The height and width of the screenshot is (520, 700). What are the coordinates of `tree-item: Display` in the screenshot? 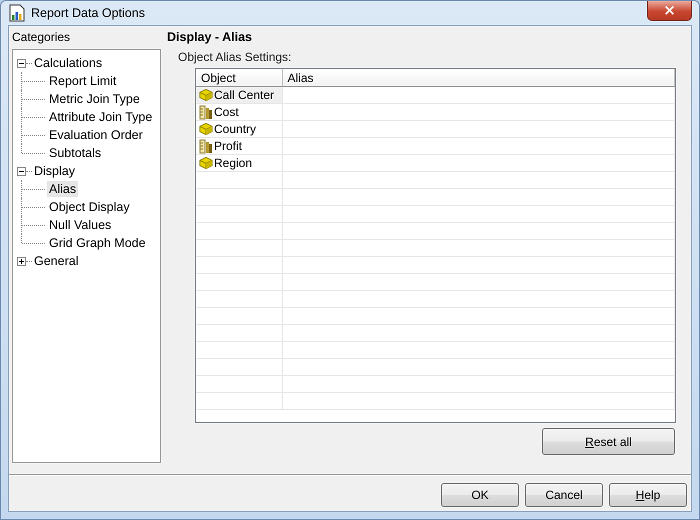 It's located at (54, 171).